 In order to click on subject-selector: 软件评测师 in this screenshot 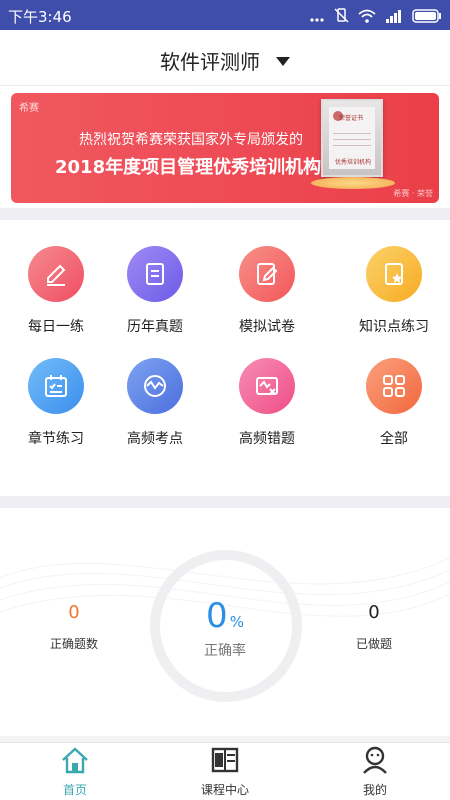, I will do `click(225, 60)`.